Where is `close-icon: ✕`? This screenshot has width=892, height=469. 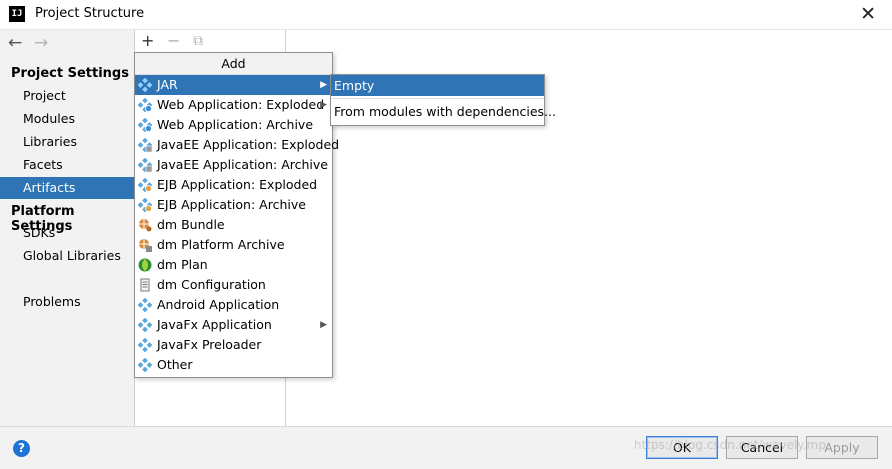 close-icon: ✕ is located at coordinates (868, 14).